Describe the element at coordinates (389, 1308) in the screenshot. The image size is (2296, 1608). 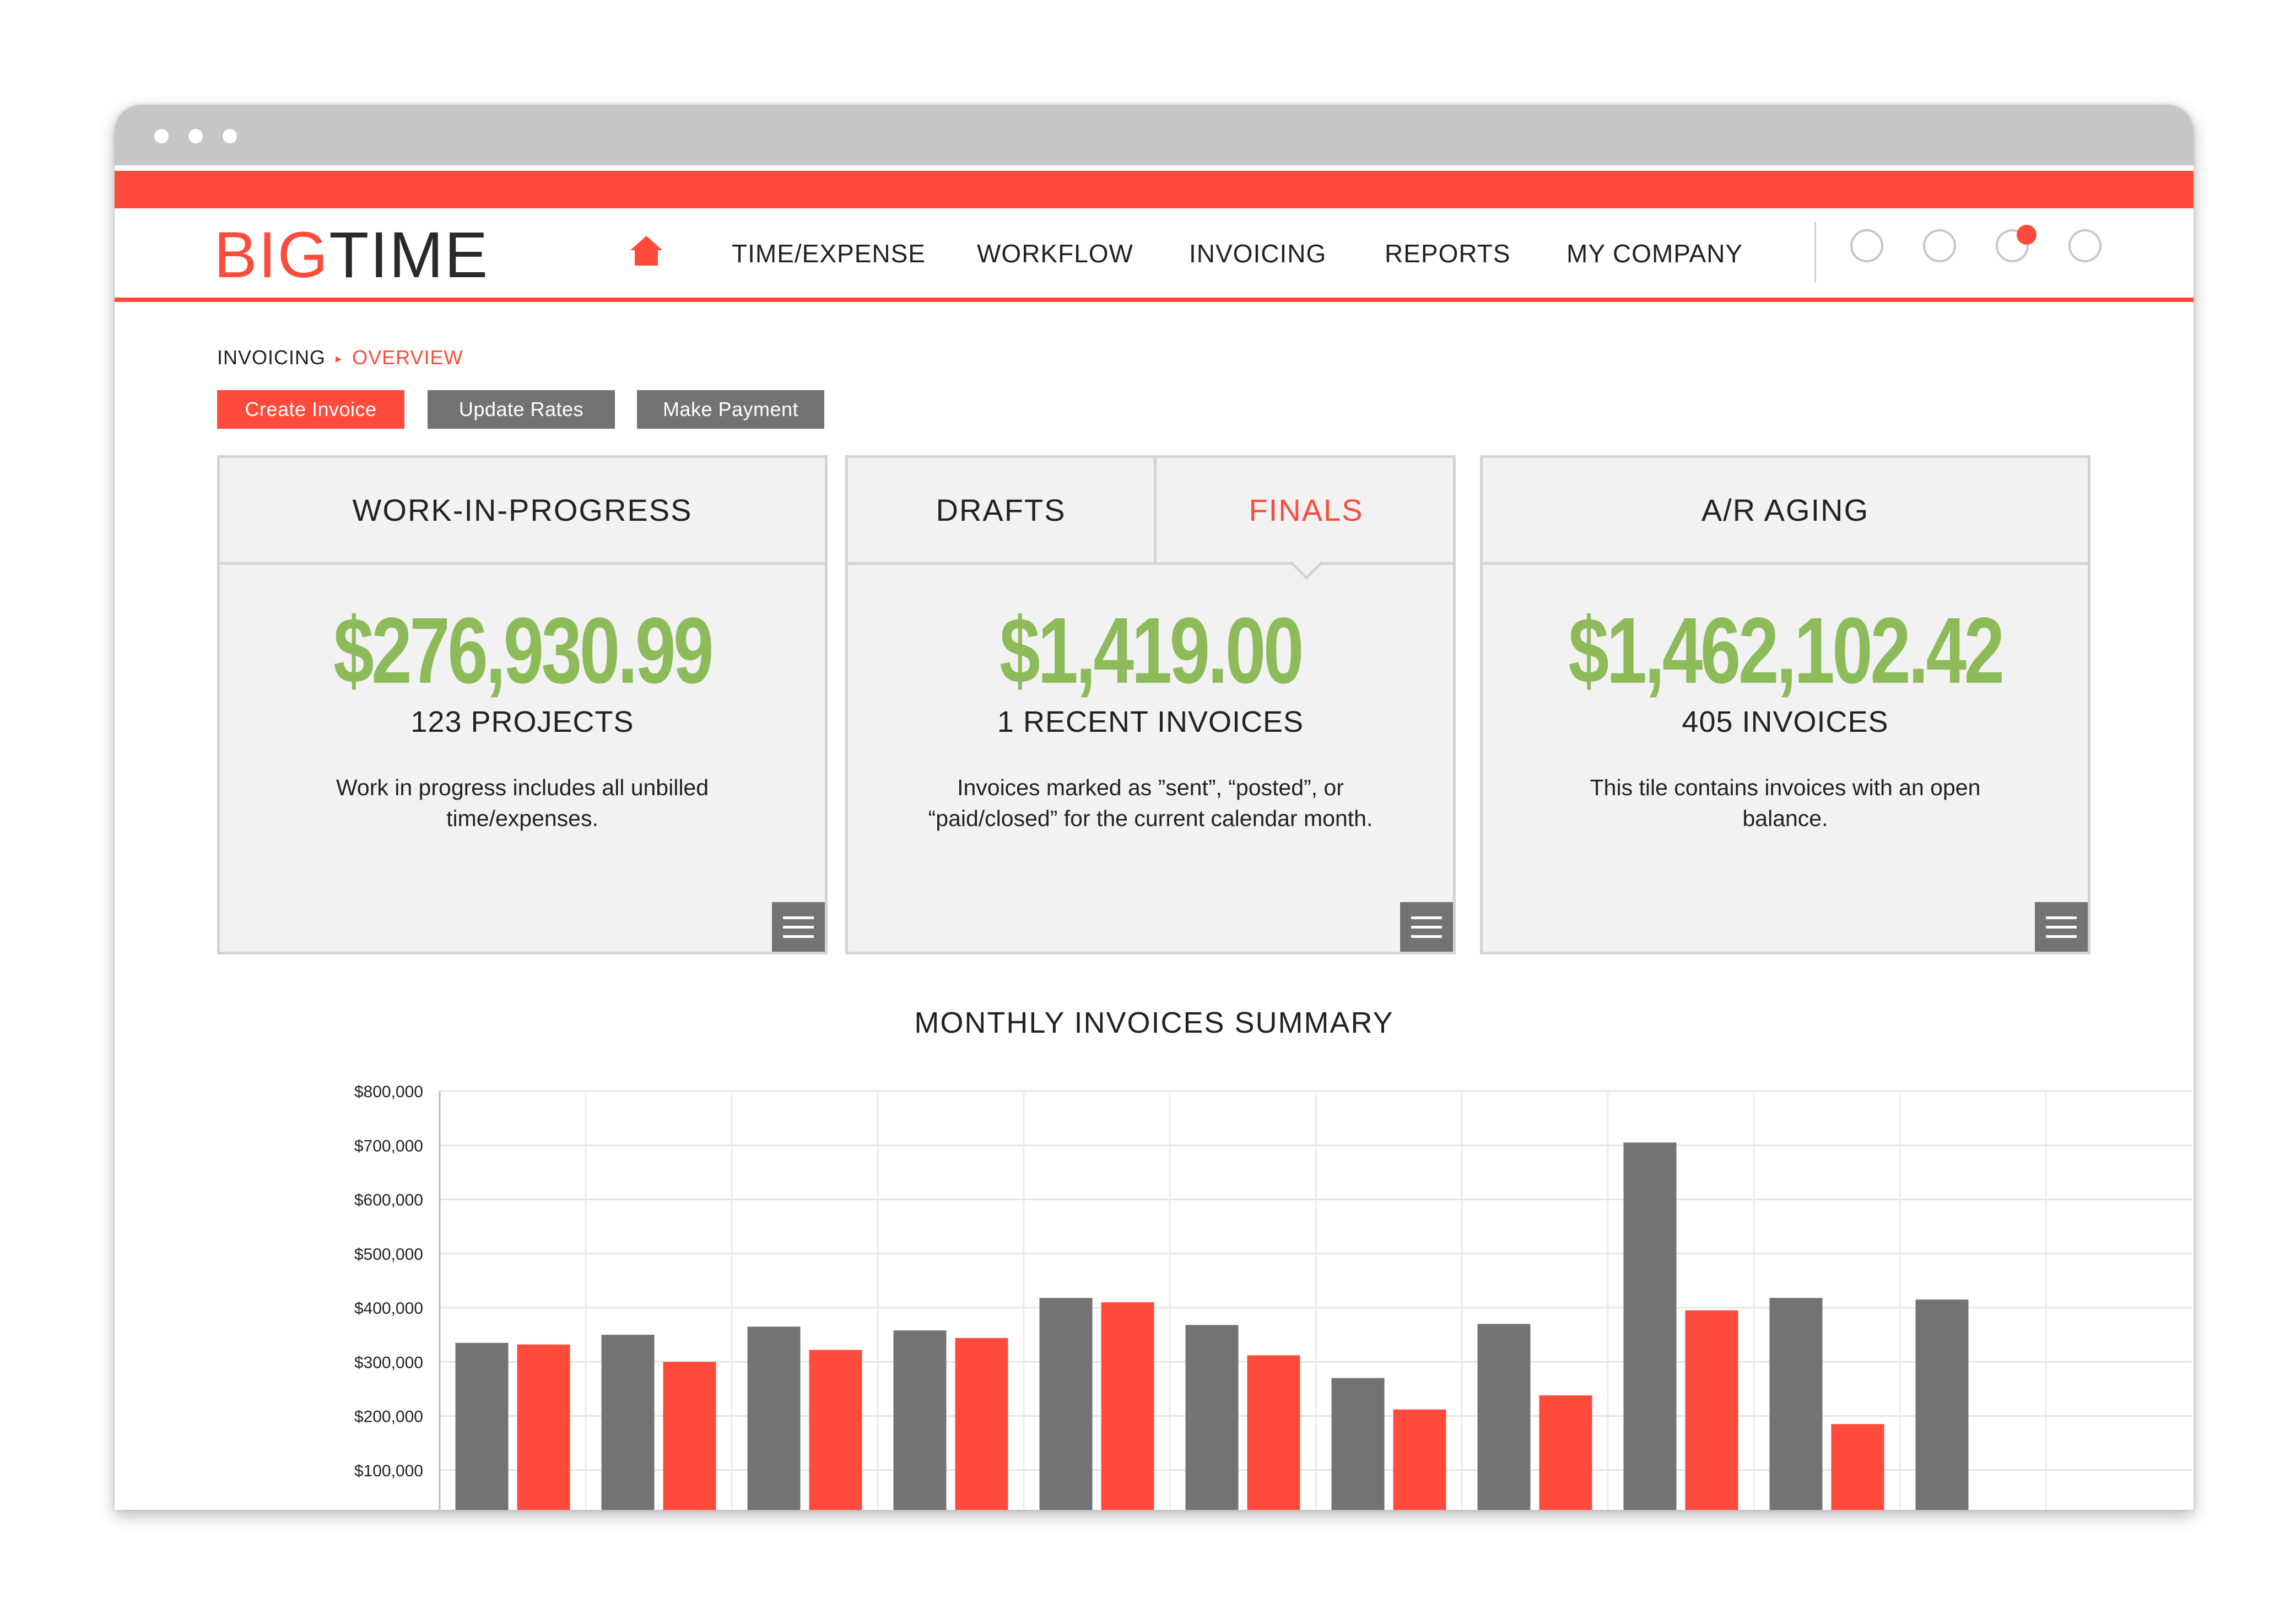
I see `y-tick-label: $400,000` at that location.